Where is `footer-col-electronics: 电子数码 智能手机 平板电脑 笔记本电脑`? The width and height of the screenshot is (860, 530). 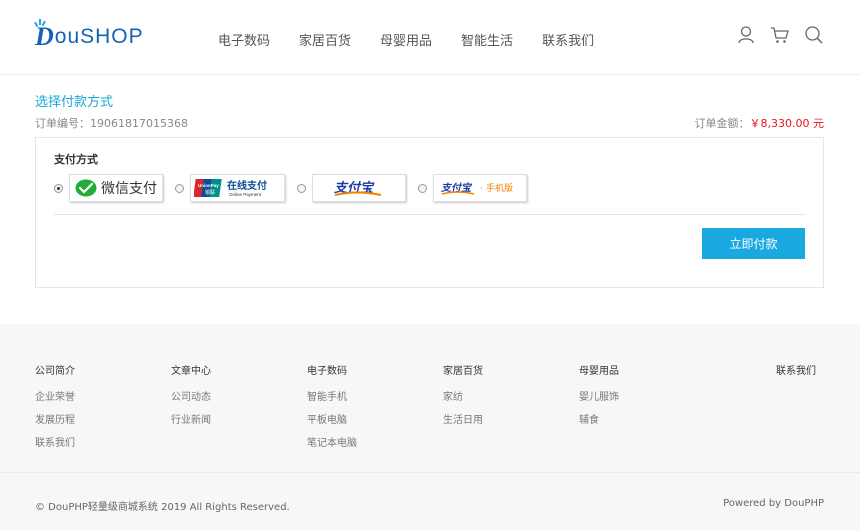 footer-col-electronics: 电子数码 智能手机 平板电脑 笔记本电脑 is located at coordinates (332, 409).